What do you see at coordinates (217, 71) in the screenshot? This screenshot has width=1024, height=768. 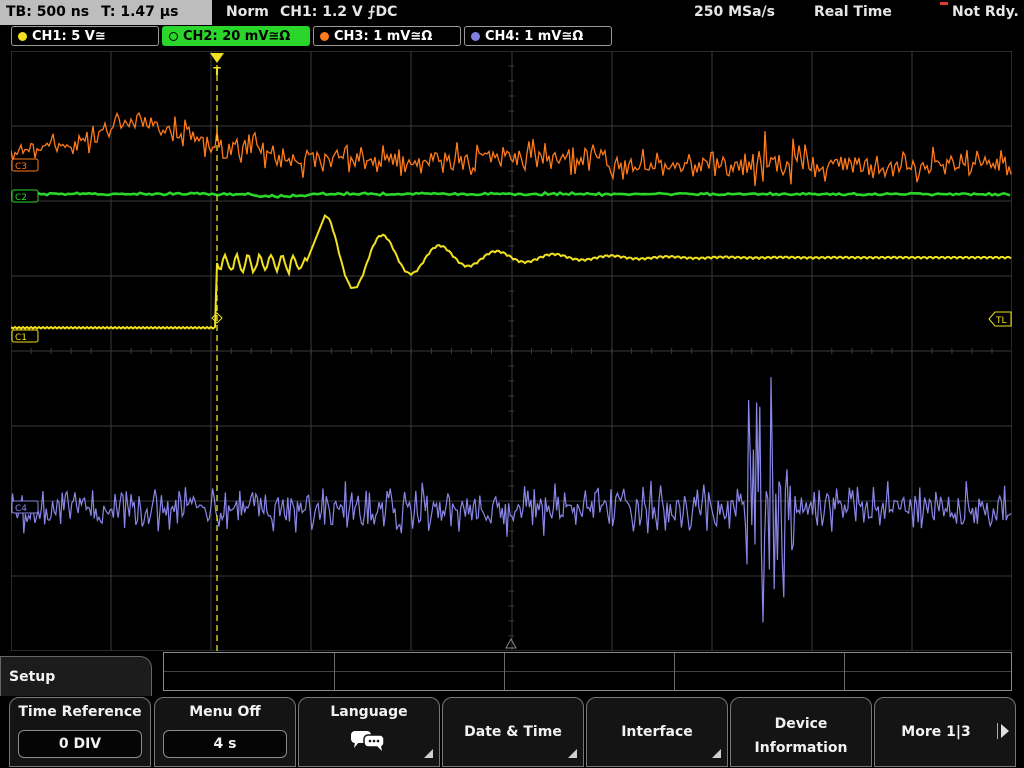 I see `trigger-marker-label: T` at bounding box center [217, 71].